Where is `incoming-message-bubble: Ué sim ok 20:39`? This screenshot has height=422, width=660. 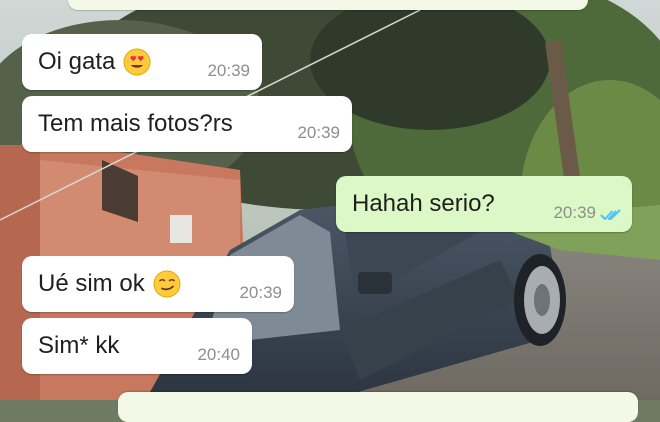
incoming-message-bubble: Ué sim ok 20:39 is located at coordinates (158, 284).